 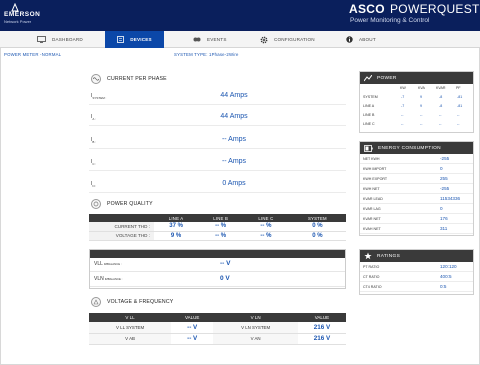 I want to click on column-header: V LL, so click(x=130, y=317).